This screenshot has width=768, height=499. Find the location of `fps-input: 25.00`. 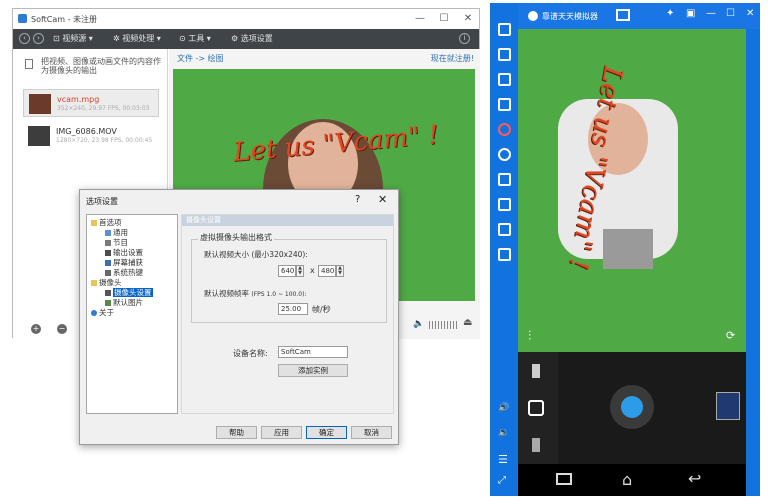

fps-input: 25.00 is located at coordinates (293, 309).